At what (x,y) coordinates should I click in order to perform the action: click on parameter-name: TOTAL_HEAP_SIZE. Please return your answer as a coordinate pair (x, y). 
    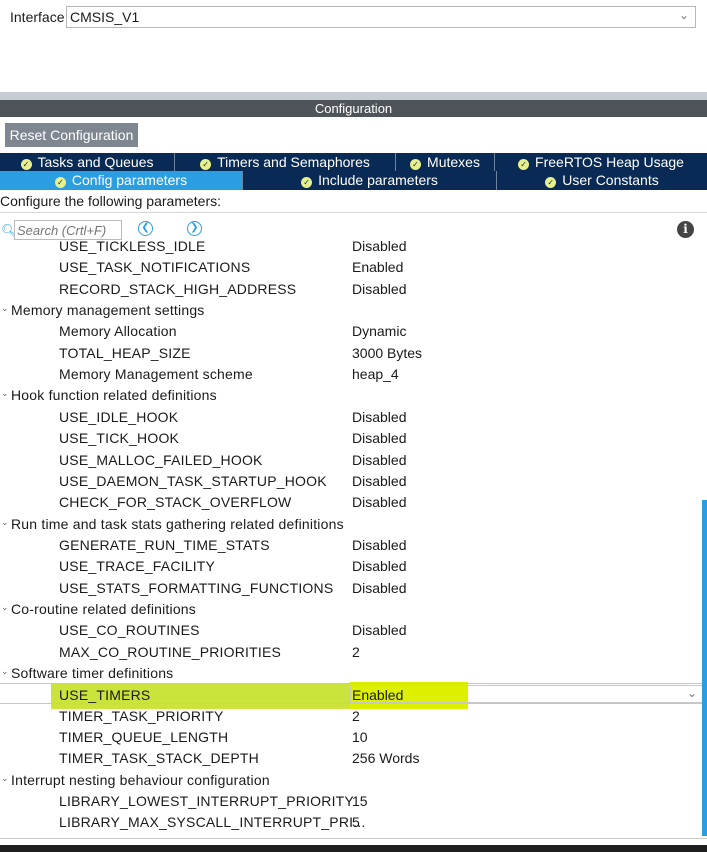
    Looking at the image, I should click on (125, 352).